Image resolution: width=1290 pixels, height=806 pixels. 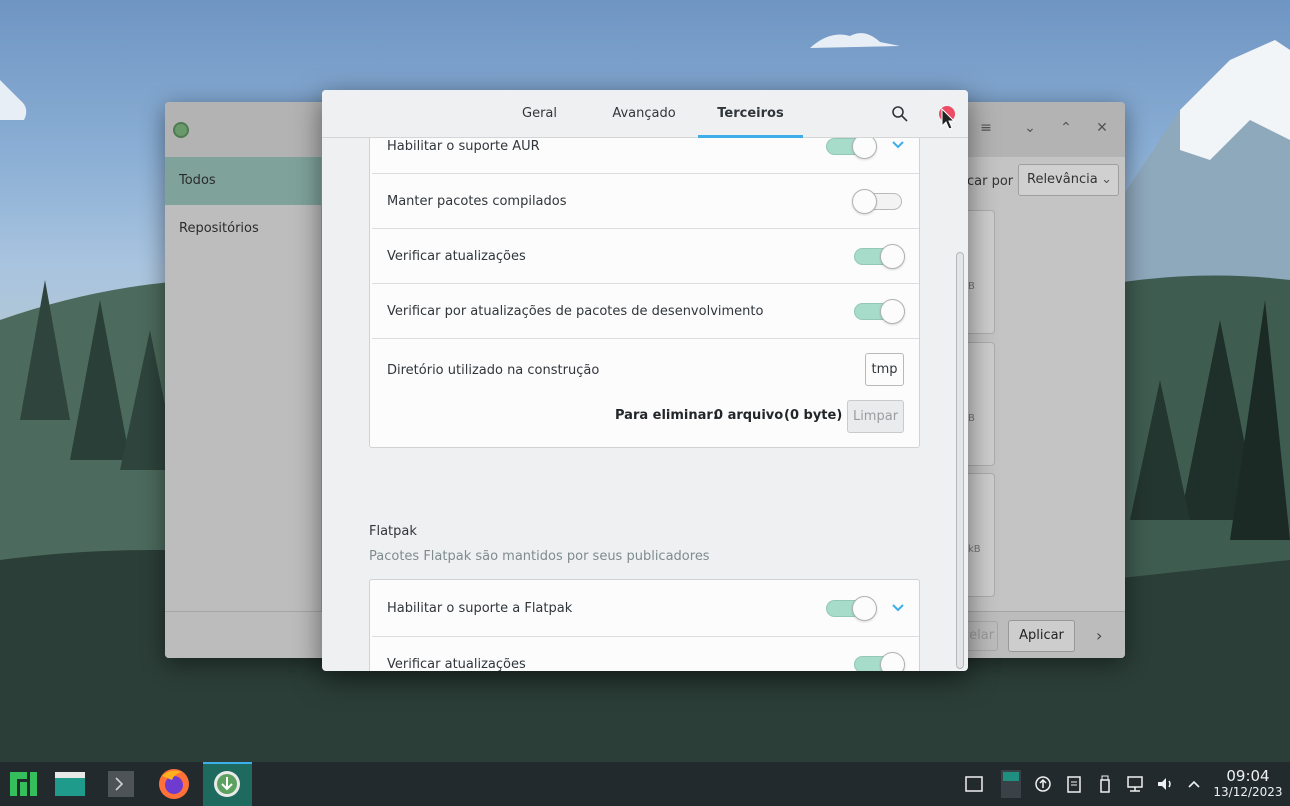 What do you see at coordinates (879, 201) in the screenshot?
I see `keep-built-packages-switch` at bounding box center [879, 201].